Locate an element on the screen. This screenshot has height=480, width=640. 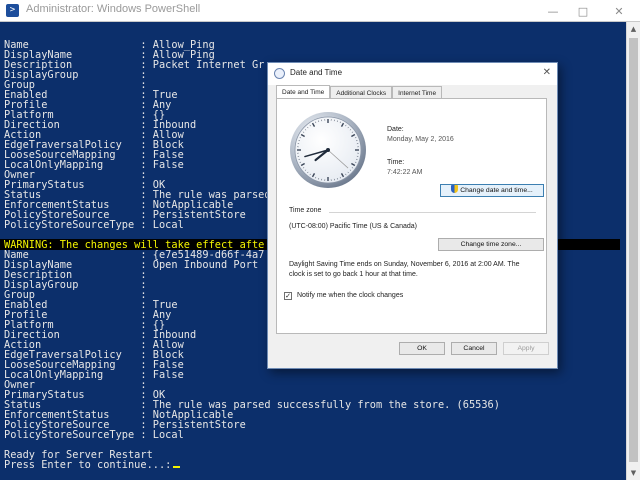
time-label: Time: is located at coordinates (396, 162).